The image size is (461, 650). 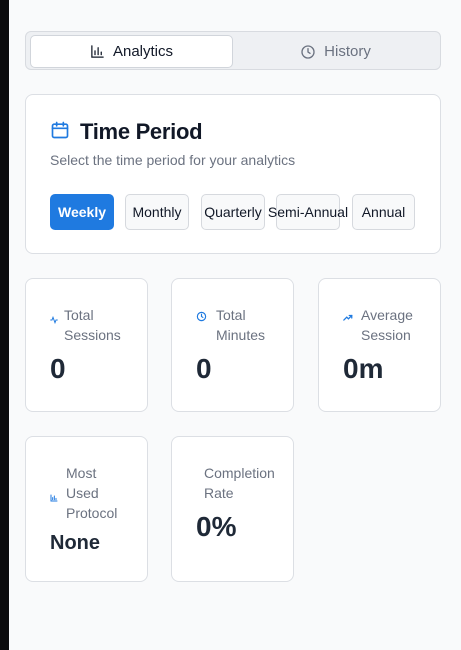 I want to click on calendar-icon, so click(x=60, y=132).